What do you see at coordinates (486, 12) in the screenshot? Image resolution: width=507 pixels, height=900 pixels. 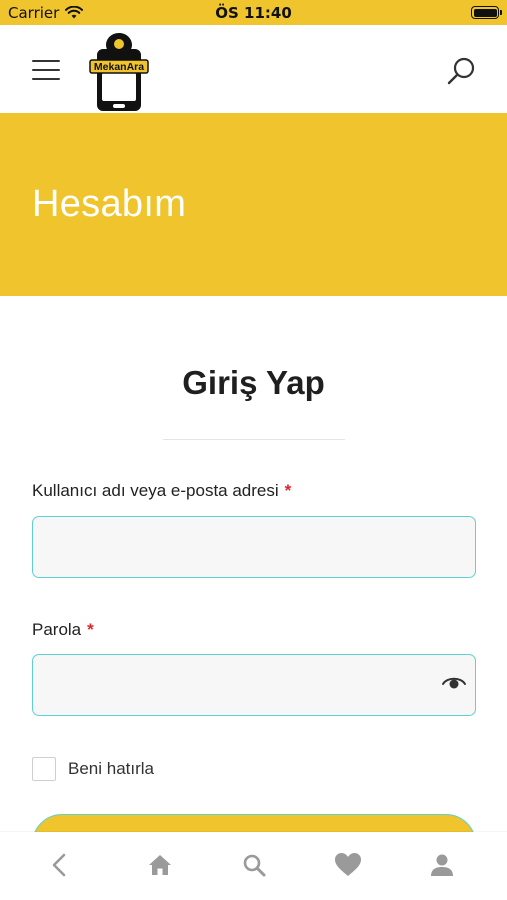 I see `battery-icon` at bounding box center [486, 12].